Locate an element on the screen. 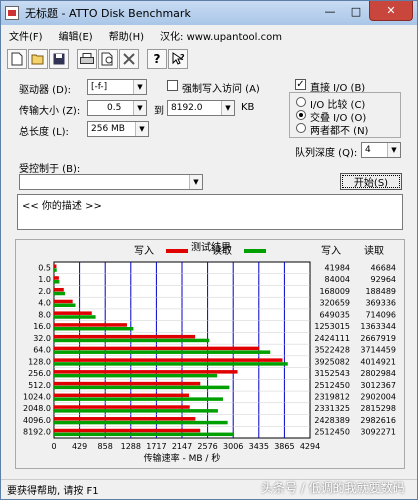 The image size is (418, 500). y-tick-label: 0.5 is located at coordinates (44, 267).